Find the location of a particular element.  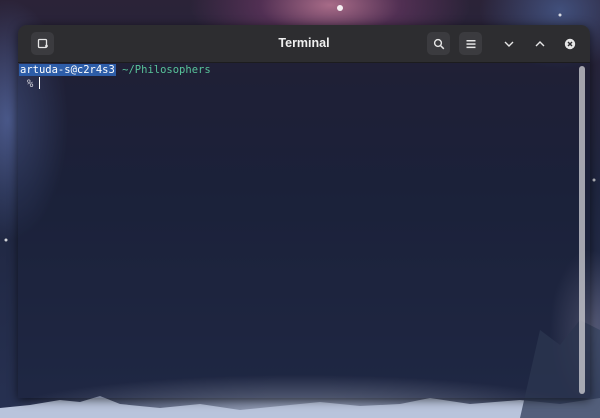

new-tab-icon is located at coordinates (42, 43).